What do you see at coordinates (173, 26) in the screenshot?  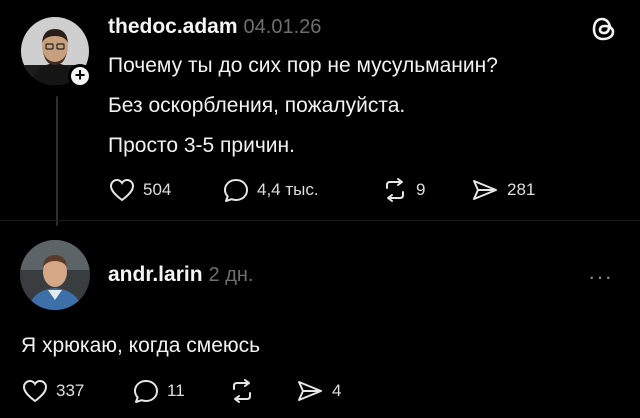 I see `post-username: thedoc.adam` at bounding box center [173, 26].